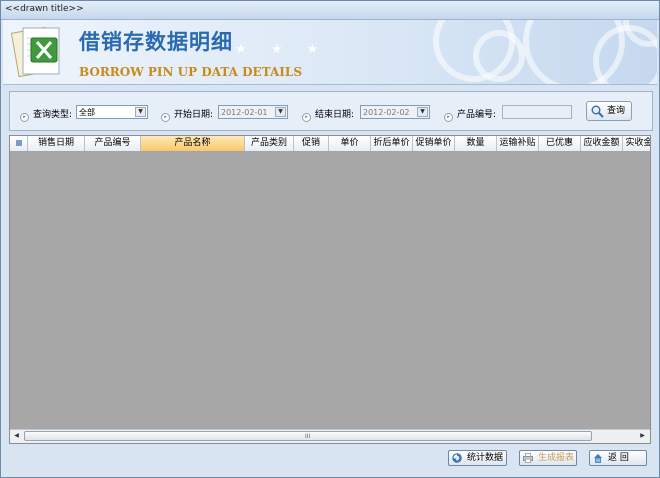  I want to click on search-icon, so click(597, 111).